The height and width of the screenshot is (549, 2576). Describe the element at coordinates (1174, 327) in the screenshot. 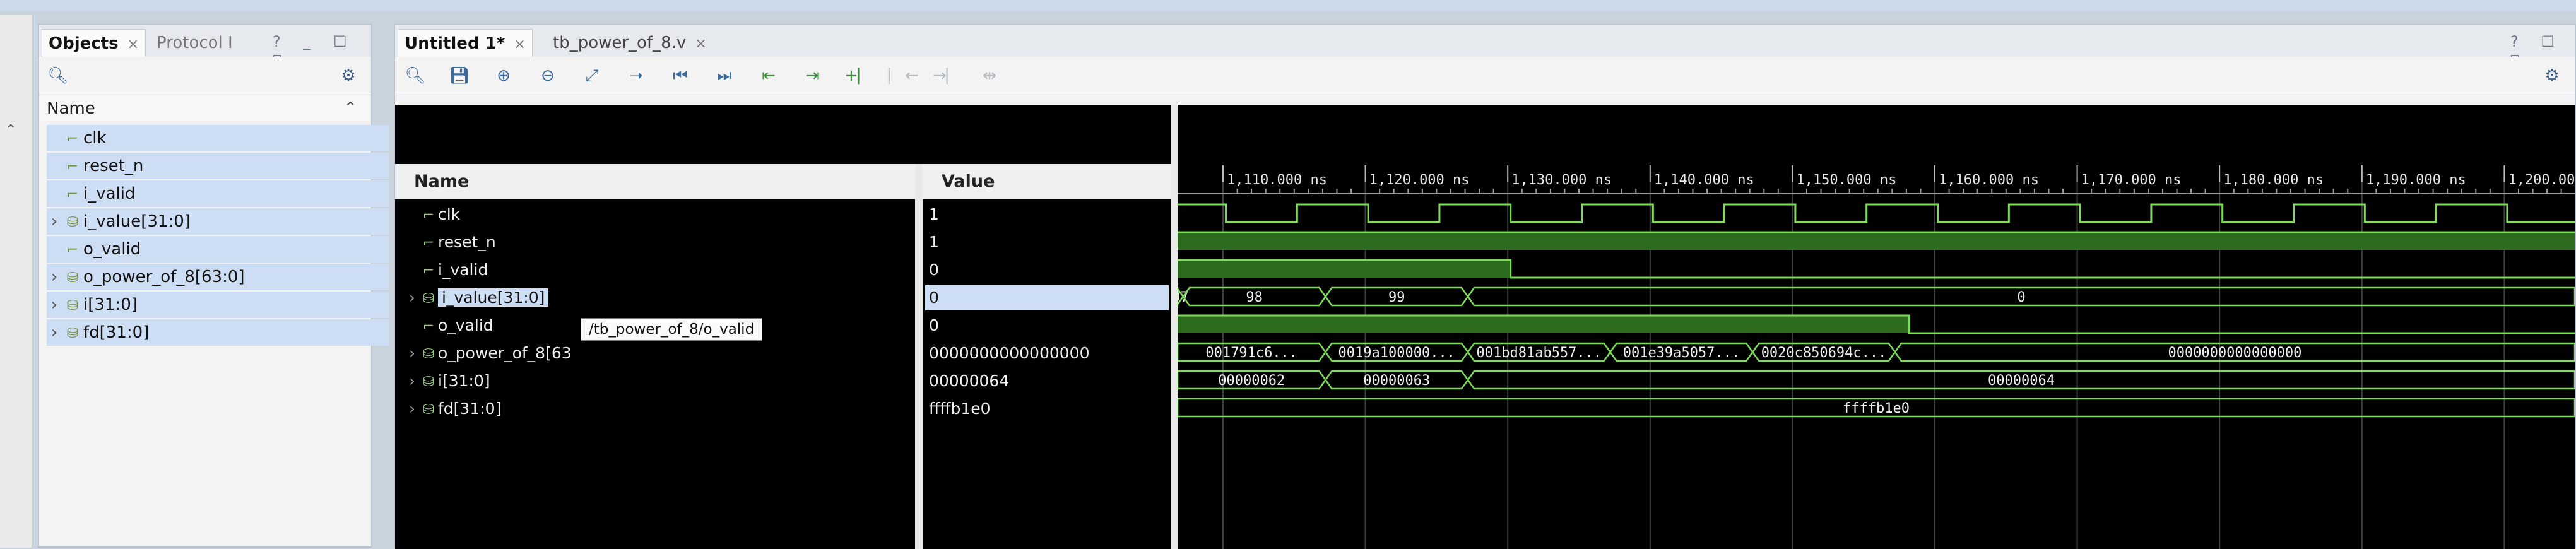

I see `names-waves-divider` at that location.